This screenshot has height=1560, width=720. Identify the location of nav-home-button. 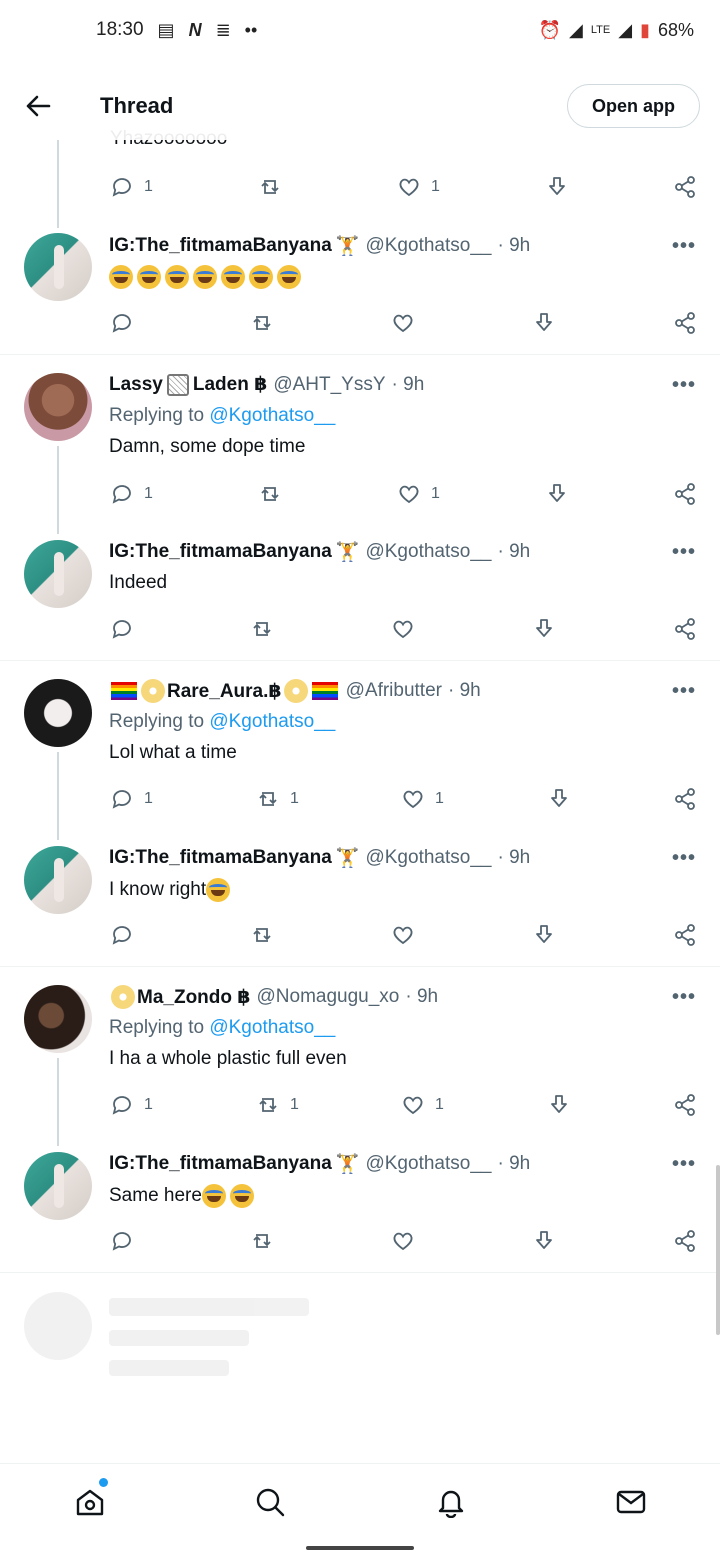
(90, 1500).